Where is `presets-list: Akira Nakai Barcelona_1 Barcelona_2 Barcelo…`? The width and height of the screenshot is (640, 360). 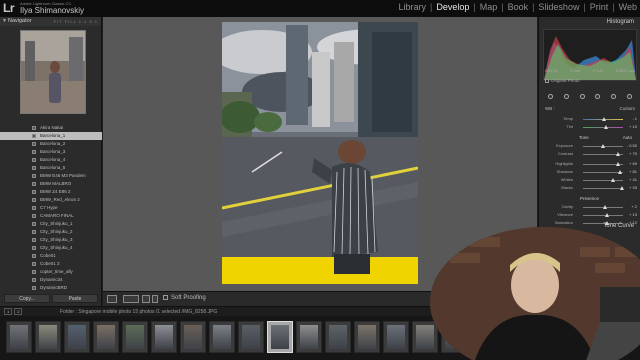
presets-list: Akira Nakai Barcelona_1 Barcelona_2 Barcelo… is located at coordinates (51, 209).